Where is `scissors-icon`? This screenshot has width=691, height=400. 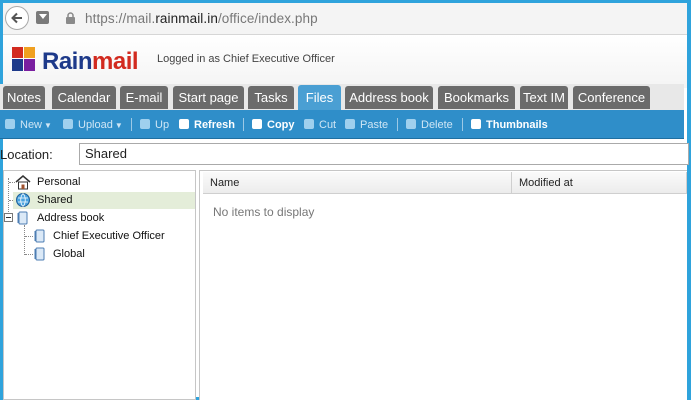
scissors-icon is located at coordinates (309, 124).